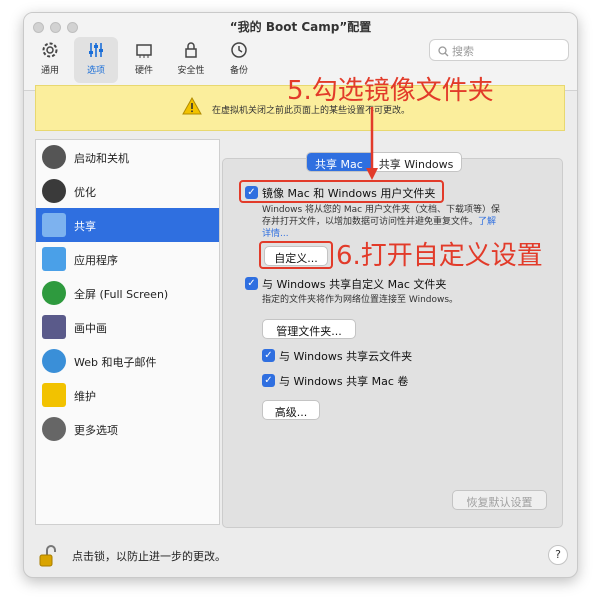 Image resolution: width=600 pixels, height=600 pixels. What do you see at coordinates (390, 91) in the screenshot?
I see `step5-annotation: 5.勾选镜像文件夹` at bounding box center [390, 91].